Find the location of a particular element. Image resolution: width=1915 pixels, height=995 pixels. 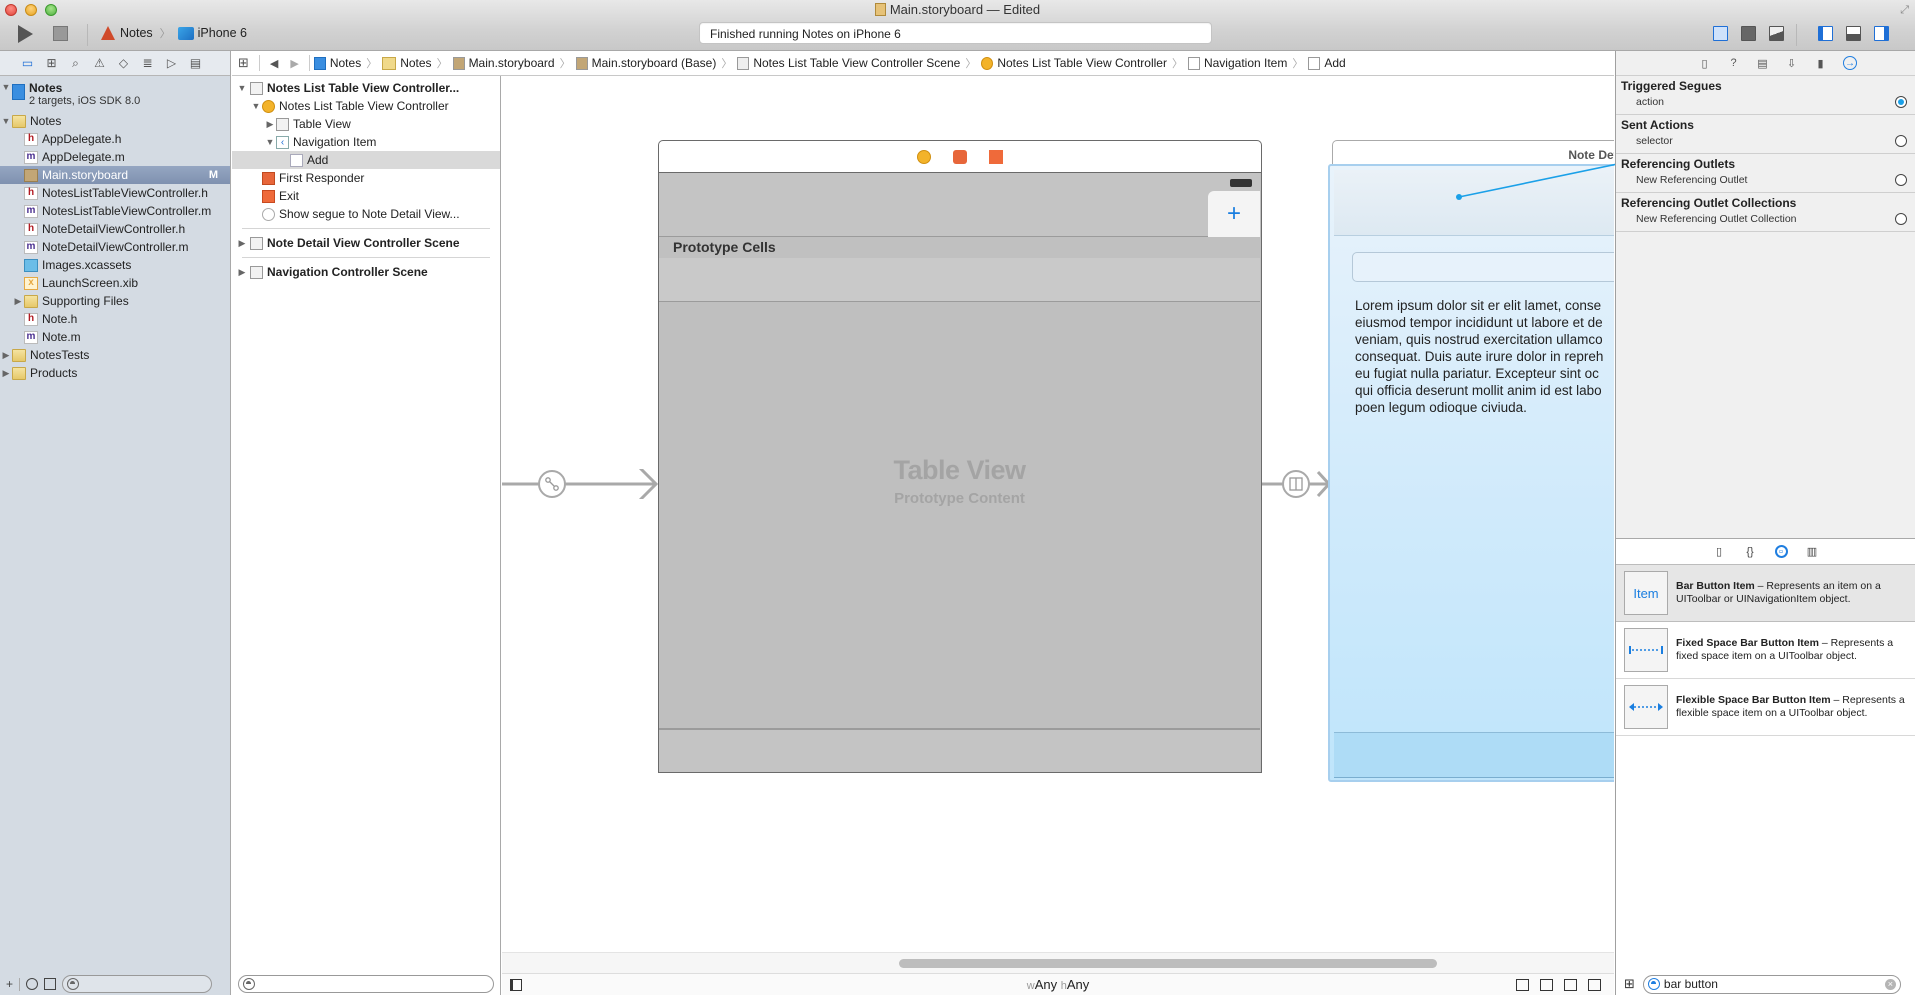

size-inspector-tab-icon: ▮ is located at coordinates (1820, 63).